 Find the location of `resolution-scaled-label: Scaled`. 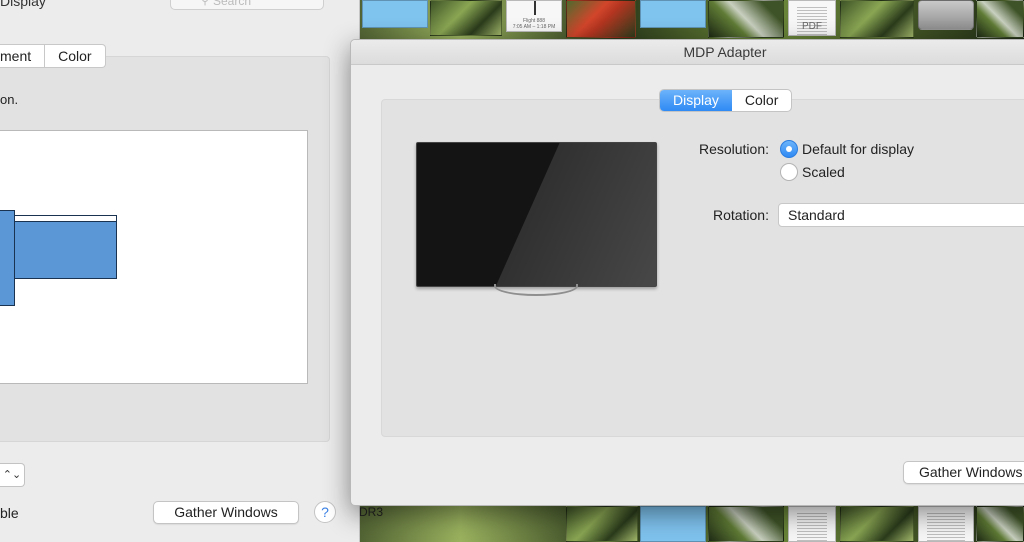

resolution-scaled-label: Scaled is located at coordinates (823, 172).